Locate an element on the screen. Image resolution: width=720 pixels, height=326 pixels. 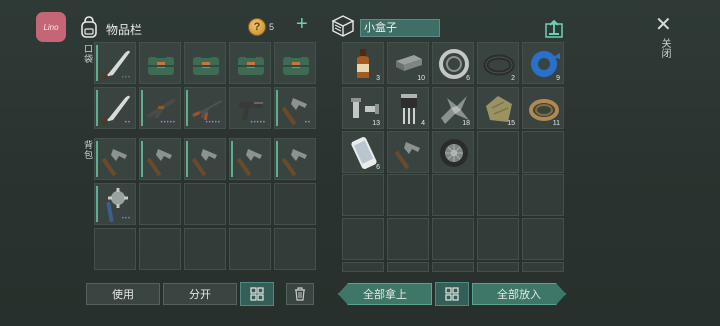
sort-inventory-button is located at coordinates (257, 294).